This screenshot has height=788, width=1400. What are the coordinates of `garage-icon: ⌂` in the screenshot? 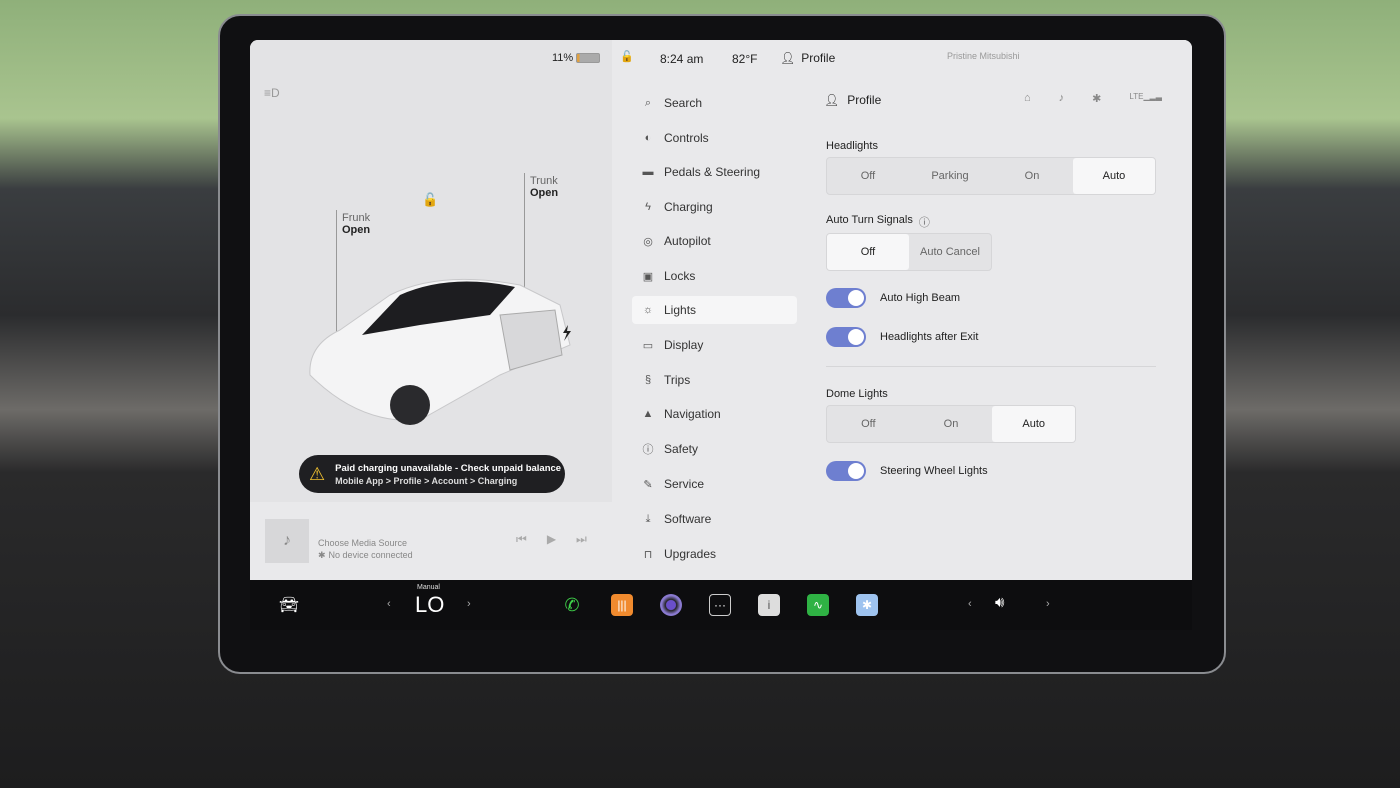 It's located at (1027, 98).